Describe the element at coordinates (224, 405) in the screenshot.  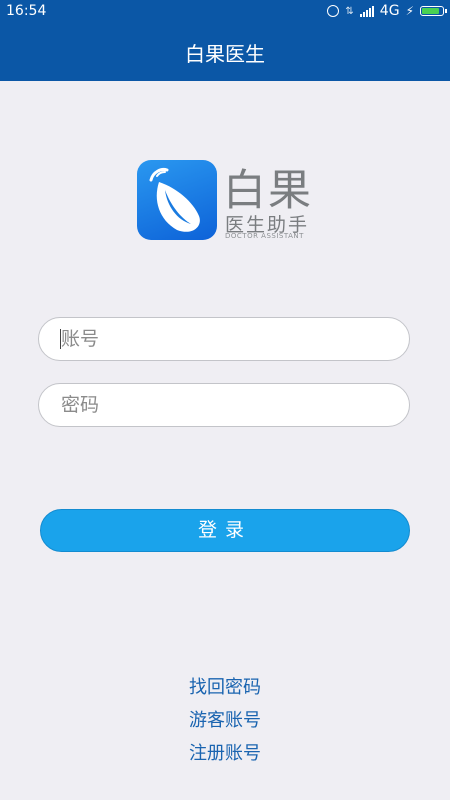
I see `password-input: 密码` at that location.